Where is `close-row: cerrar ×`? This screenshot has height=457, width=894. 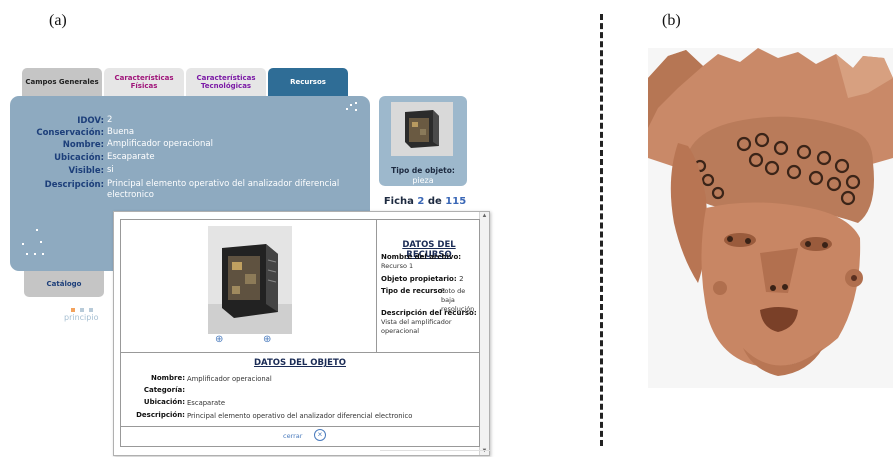 close-row: cerrar × is located at coordinates (300, 436).